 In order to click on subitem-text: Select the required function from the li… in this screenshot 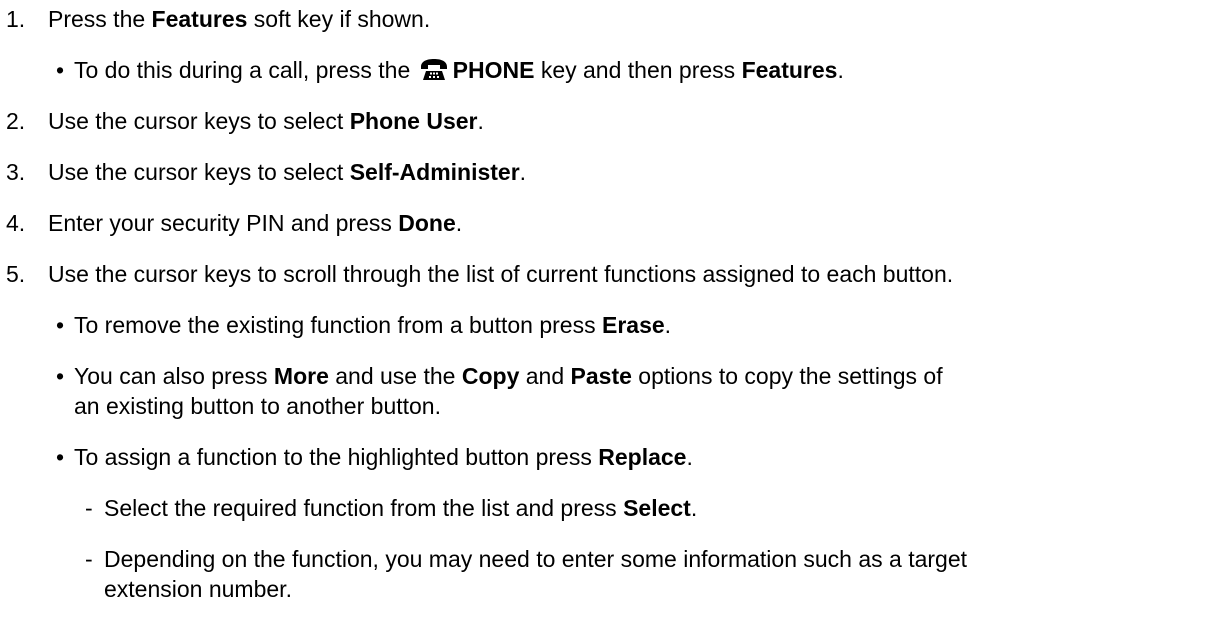, I will do `click(401, 508)`.